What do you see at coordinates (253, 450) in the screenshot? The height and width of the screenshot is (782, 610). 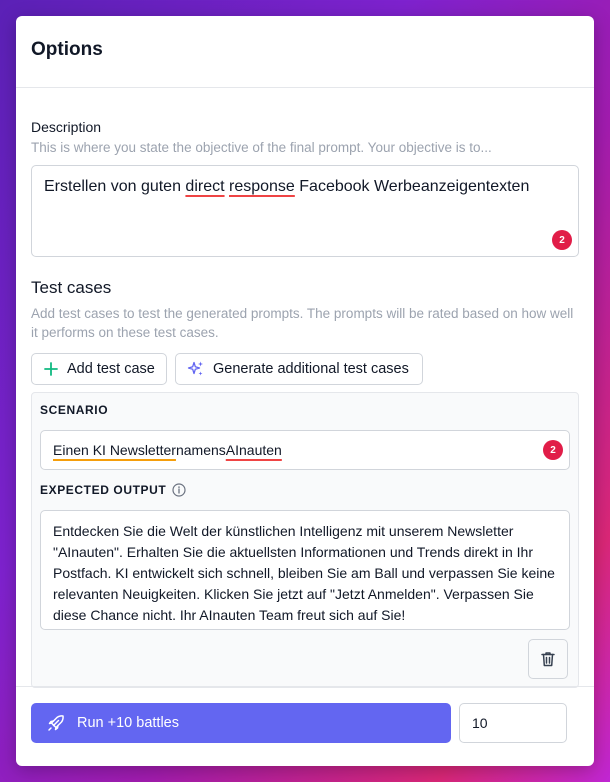 I see `spelling-flag-word: AInauten` at bounding box center [253, 450].